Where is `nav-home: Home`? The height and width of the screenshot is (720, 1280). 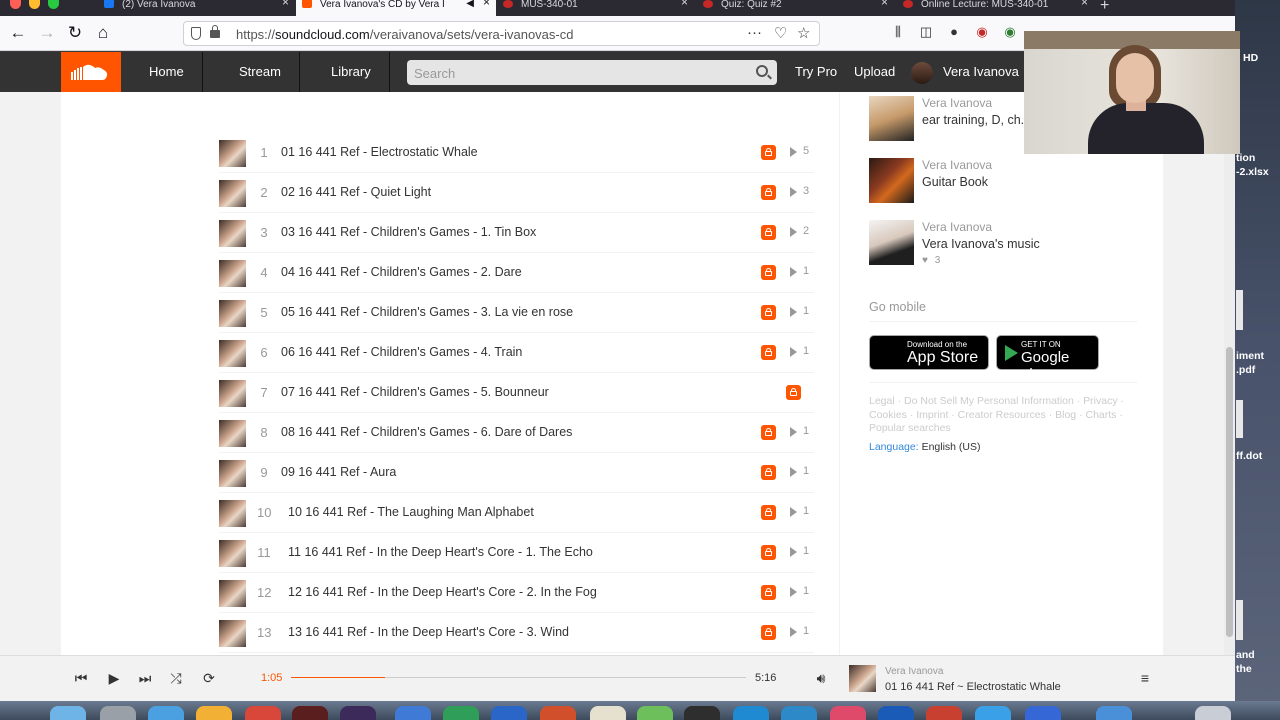 nav-home: Home is located at coordinates (167, 72).